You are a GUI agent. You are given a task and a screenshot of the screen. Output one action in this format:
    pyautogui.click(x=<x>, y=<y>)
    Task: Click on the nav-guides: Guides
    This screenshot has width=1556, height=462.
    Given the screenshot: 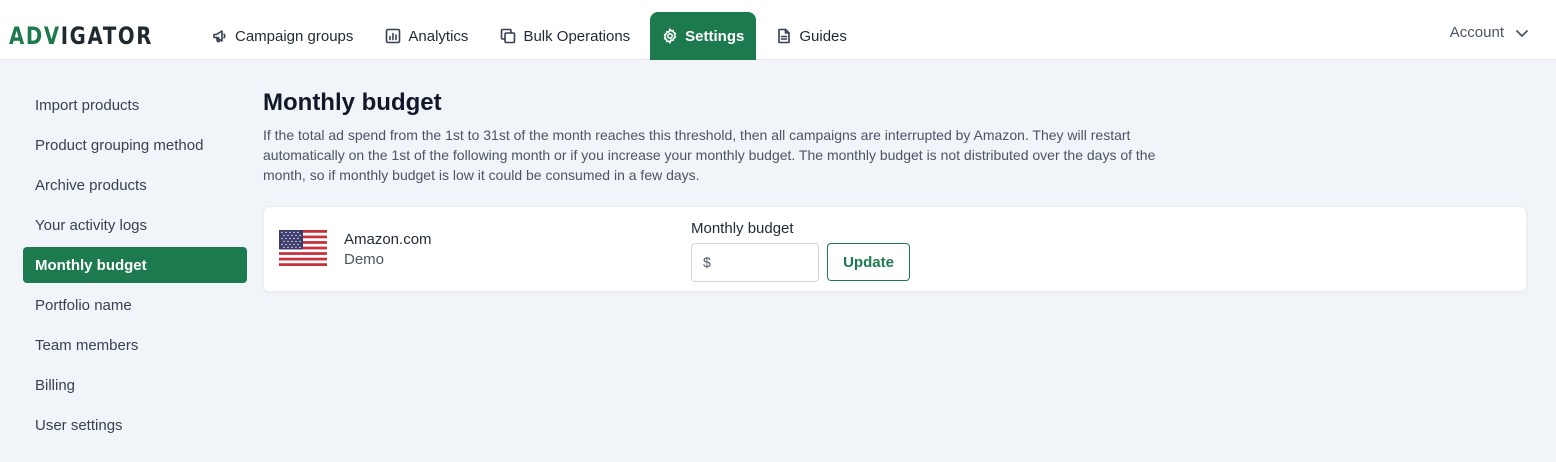 What is the action you would take?
    pyautogui.click(x=811, y=36)
    